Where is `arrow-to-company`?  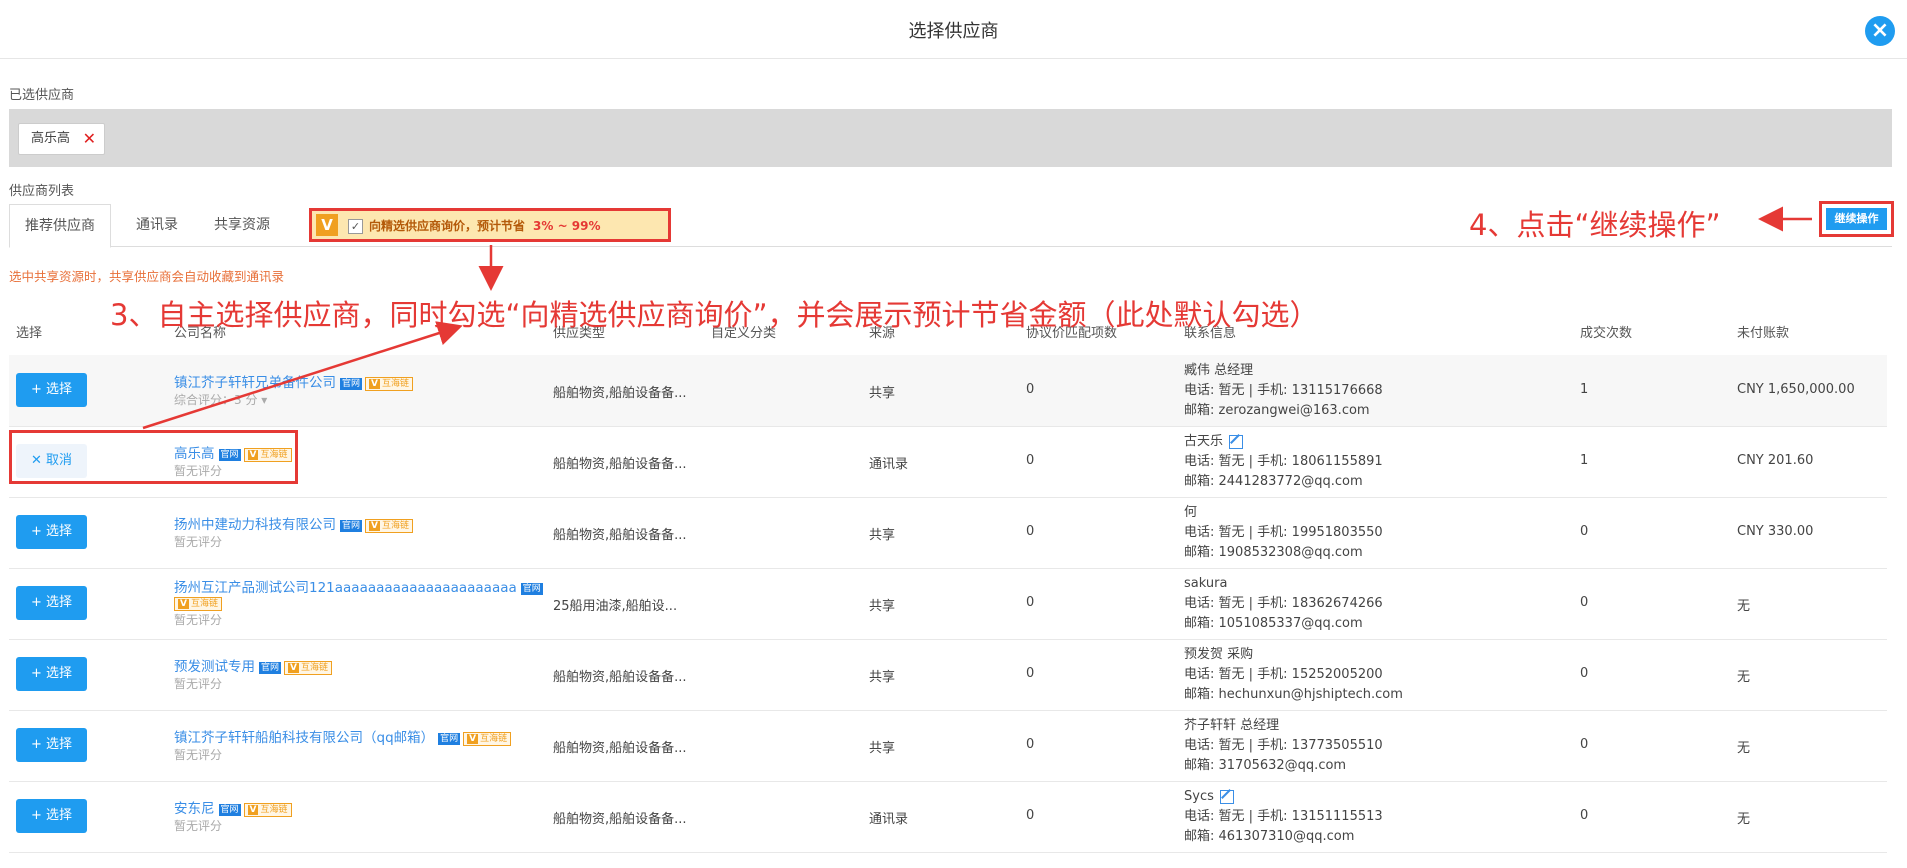
arrow-to-company is located at coordinates (302, 375).